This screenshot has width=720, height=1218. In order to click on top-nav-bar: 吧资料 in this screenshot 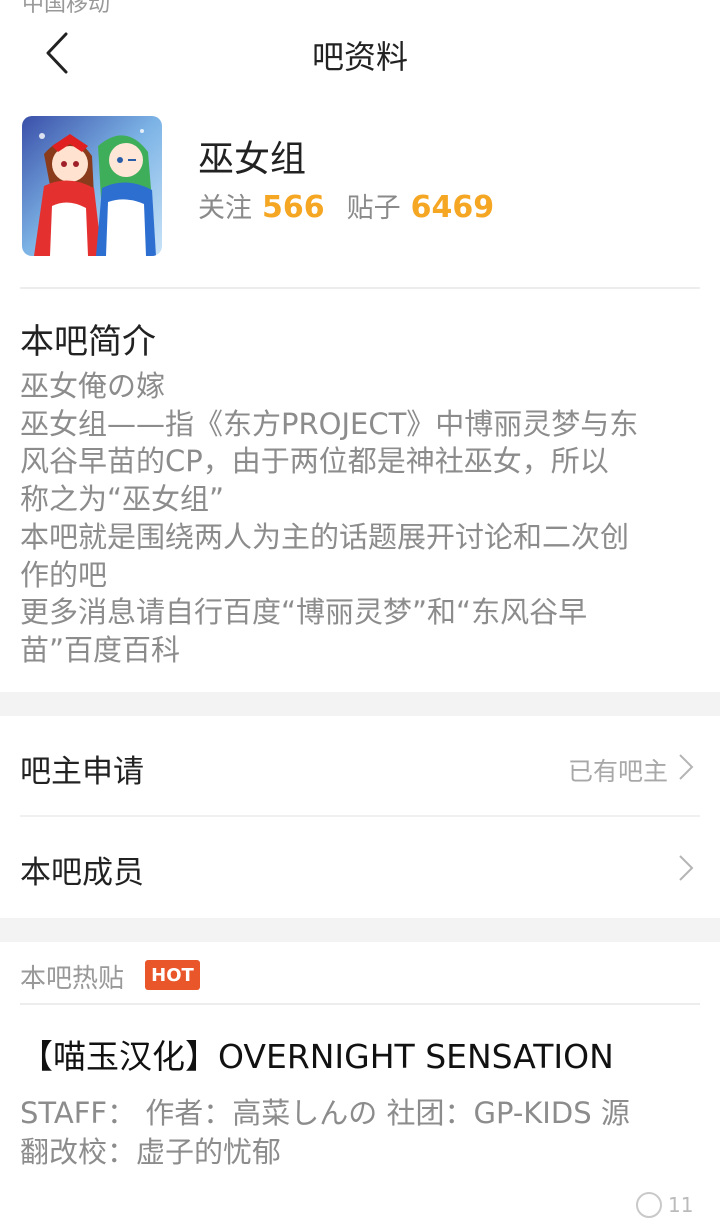, I will do `click(360, 55)`.